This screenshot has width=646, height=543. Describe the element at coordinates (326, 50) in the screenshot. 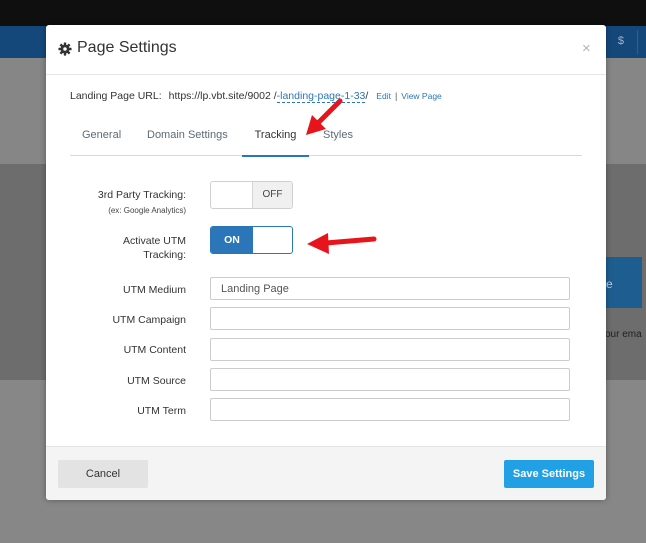

I see `modal-header: Page Settings ×` at that location.